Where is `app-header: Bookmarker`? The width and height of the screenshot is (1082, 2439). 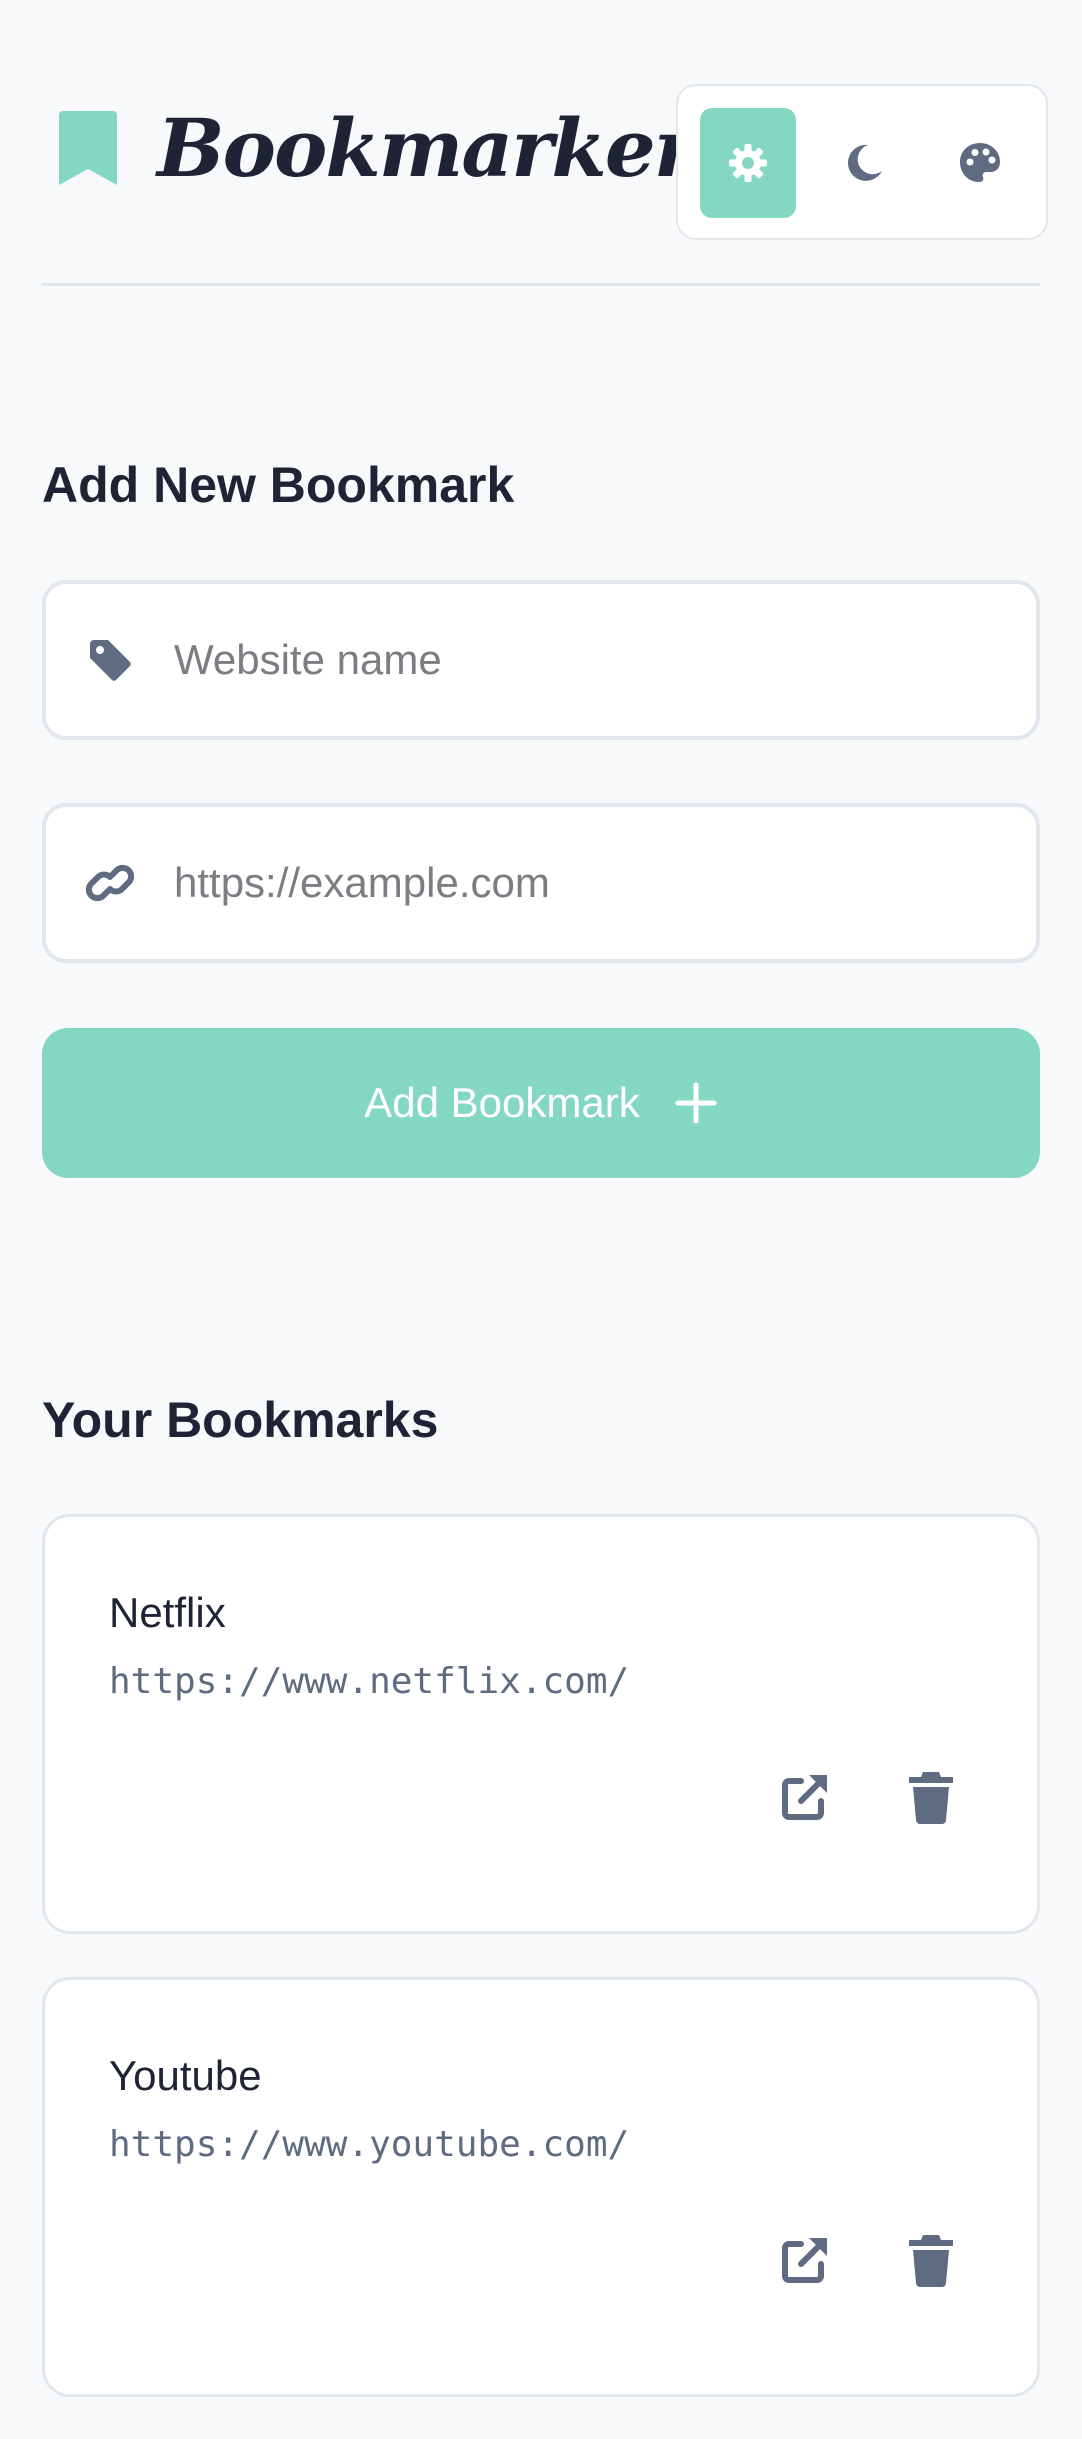 app-header: Bookmarker is located at coordinates (545, 163).